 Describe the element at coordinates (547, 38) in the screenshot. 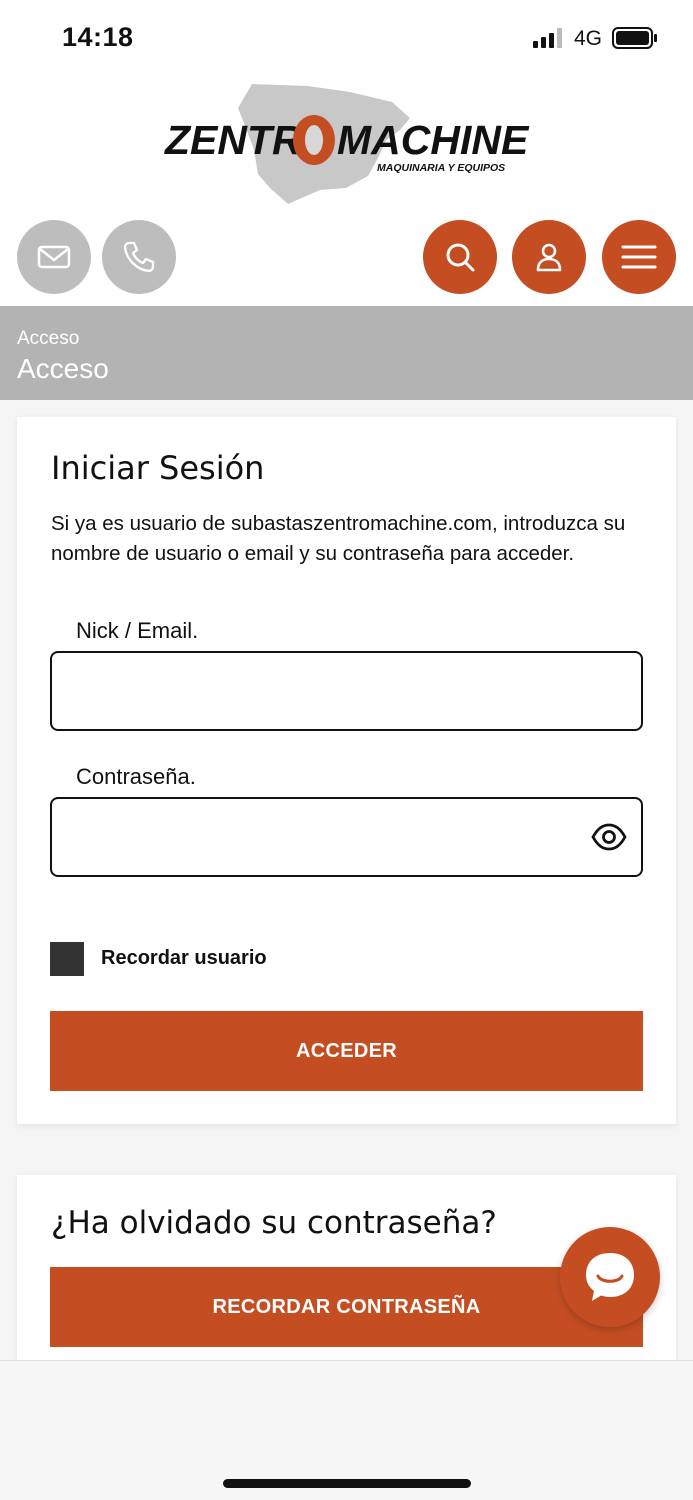

I see `signal-icon` at that location.